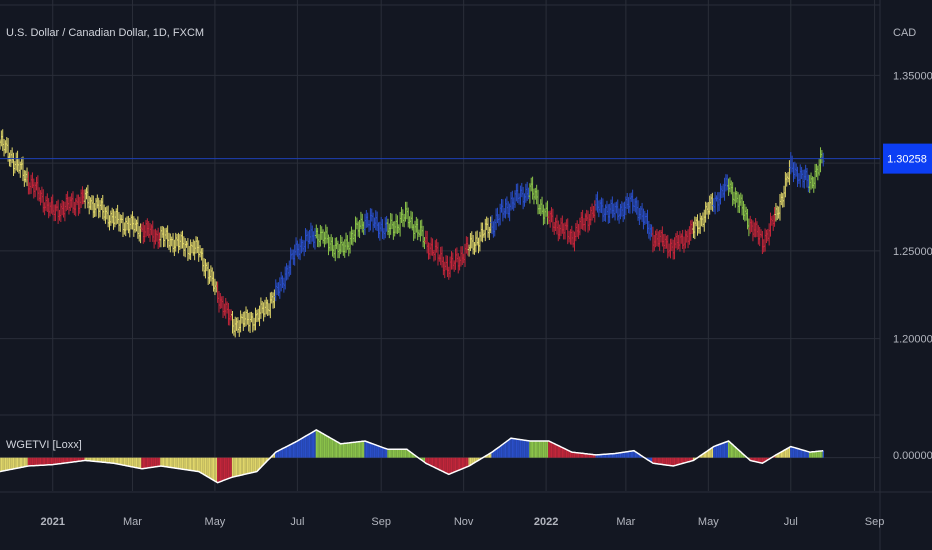 This screenshot has height=550, width=932. What do you see at coordinates (52, 522) in the screenshot?
I see `time-tick-label: 2021` at bounding box center [52, 522].